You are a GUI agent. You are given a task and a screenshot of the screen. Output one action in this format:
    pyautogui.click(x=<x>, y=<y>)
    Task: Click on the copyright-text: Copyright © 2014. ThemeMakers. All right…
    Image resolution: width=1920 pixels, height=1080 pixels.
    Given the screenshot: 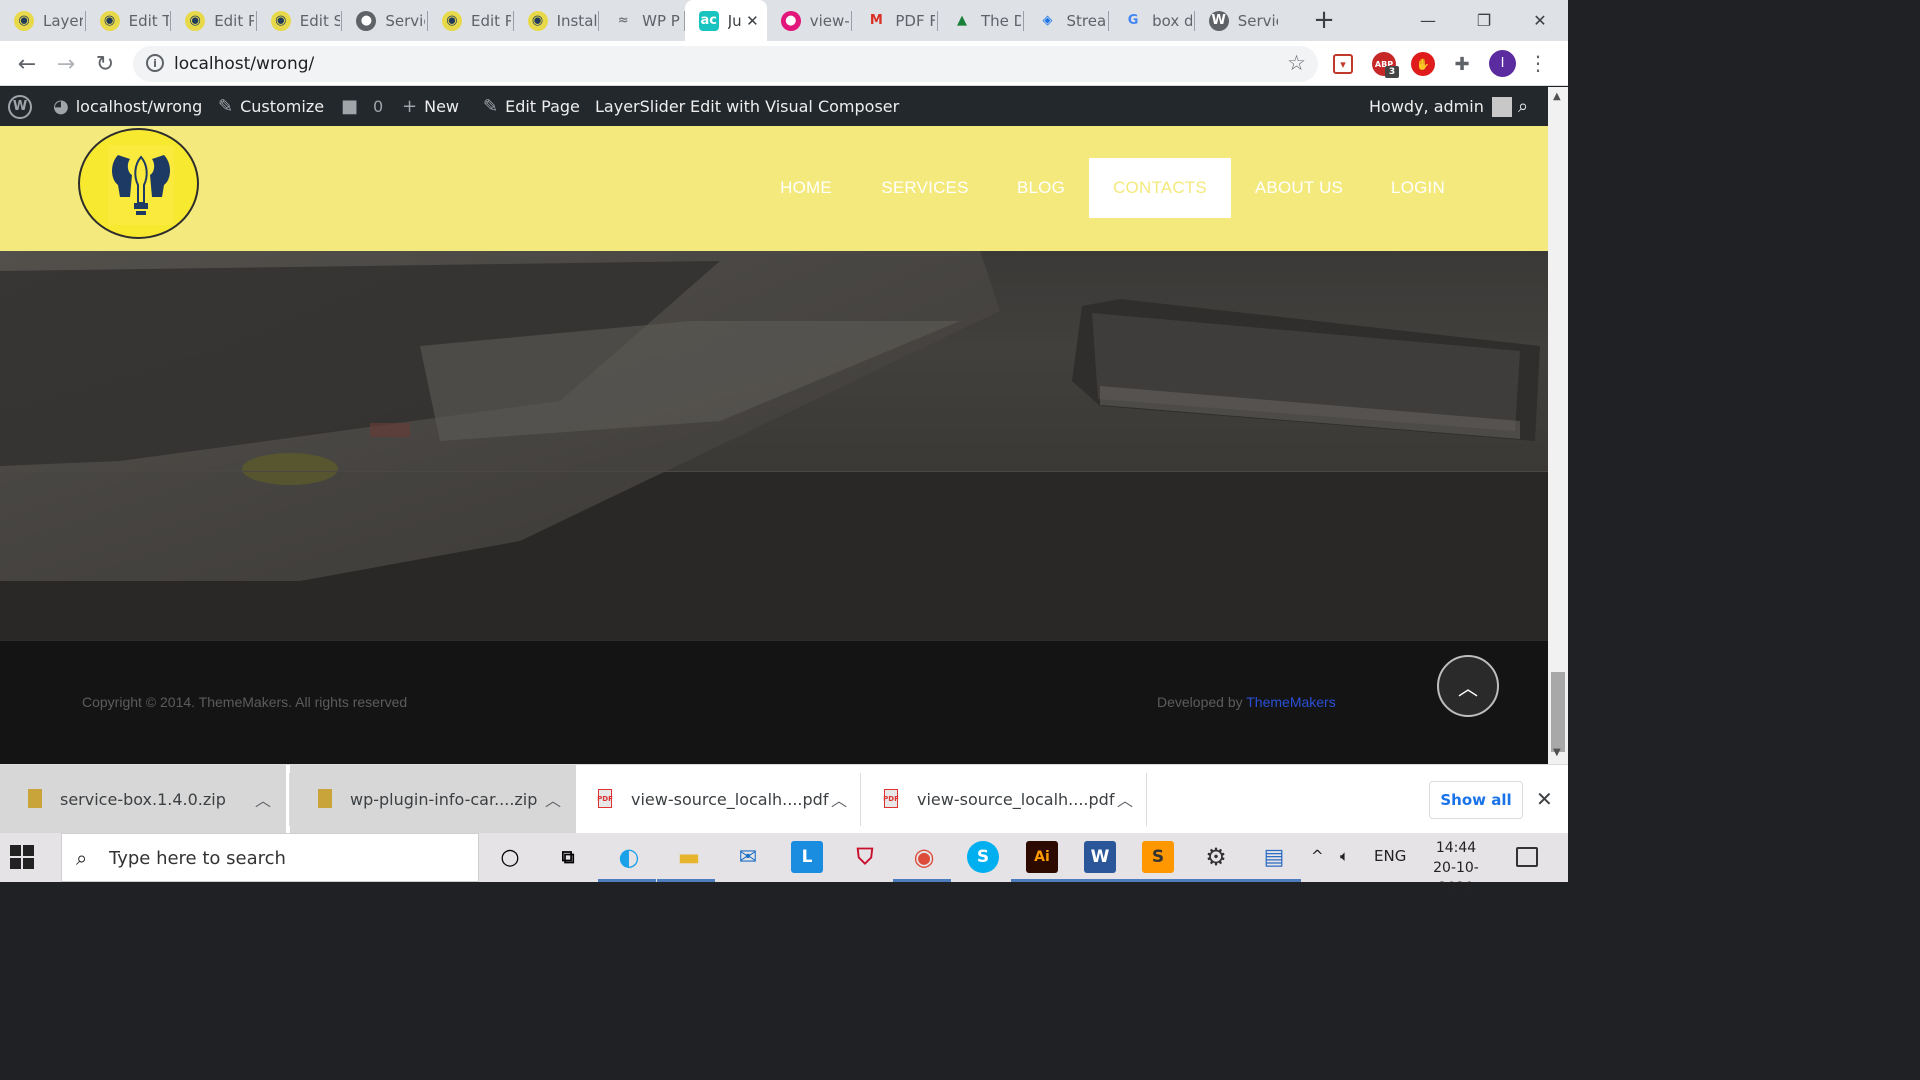 What is the action you would take?
    pyautogui.click(x=245, y=702)
    